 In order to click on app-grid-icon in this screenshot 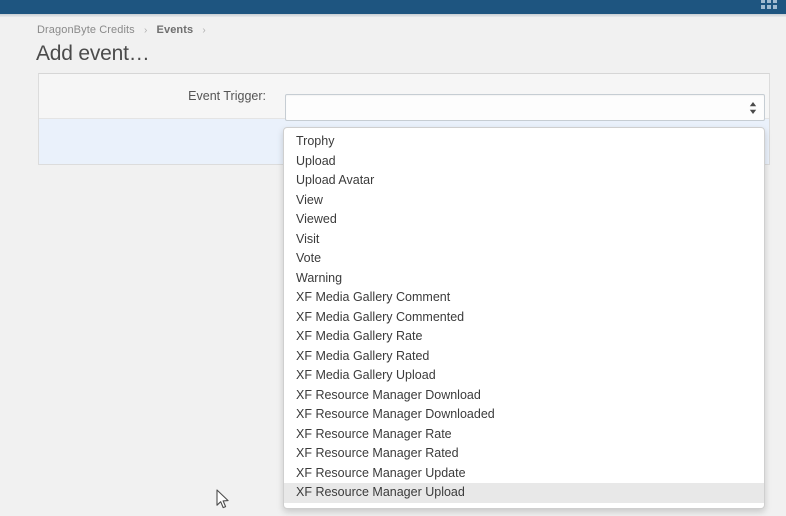, I will do `click(769, 6)`.